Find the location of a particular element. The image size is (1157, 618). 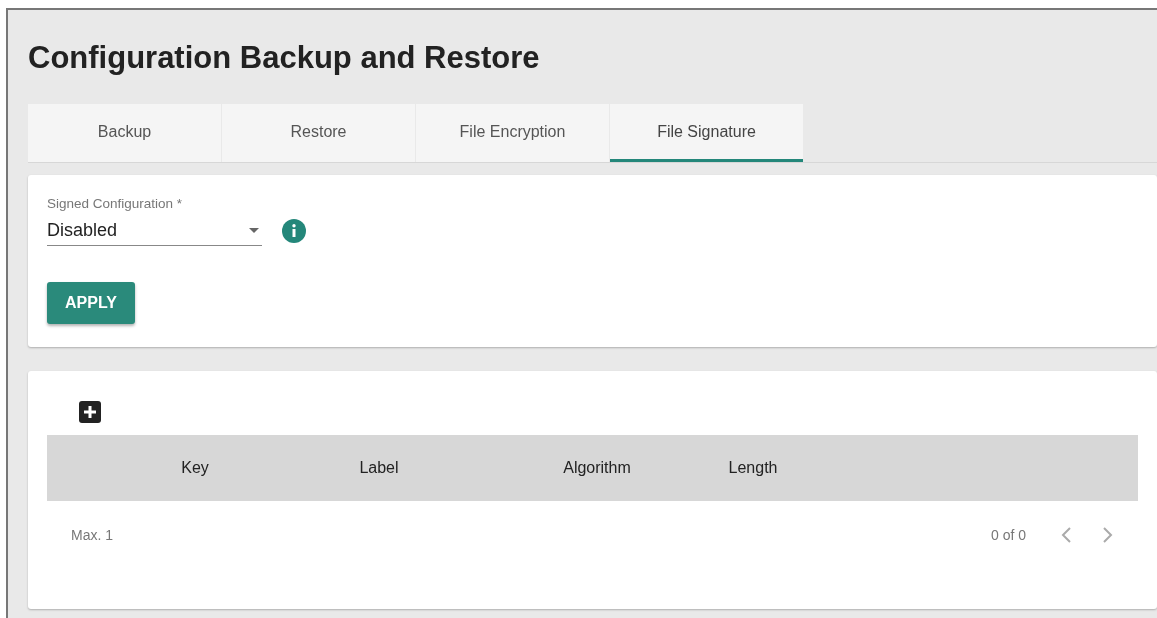

previous-page-icon is located at coordinates (1066, 535).